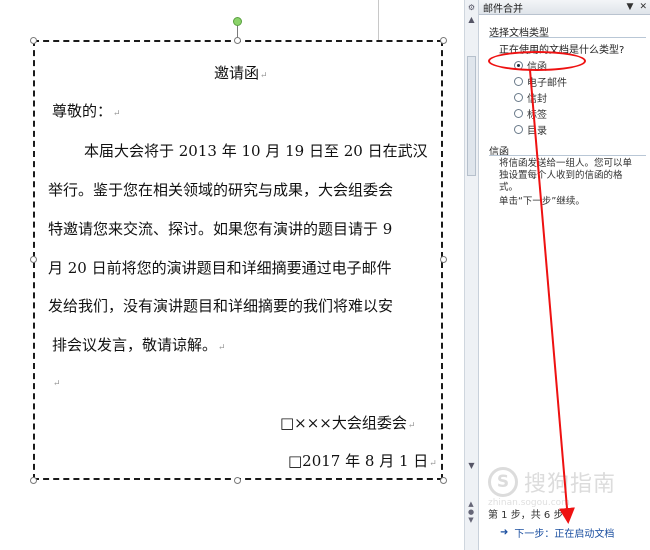 The width and height of the screenshot is (650, 550). Describe the element at coordinates (530, 129) in the screenshot. I see `radio-option-directory: 目录` at that location.